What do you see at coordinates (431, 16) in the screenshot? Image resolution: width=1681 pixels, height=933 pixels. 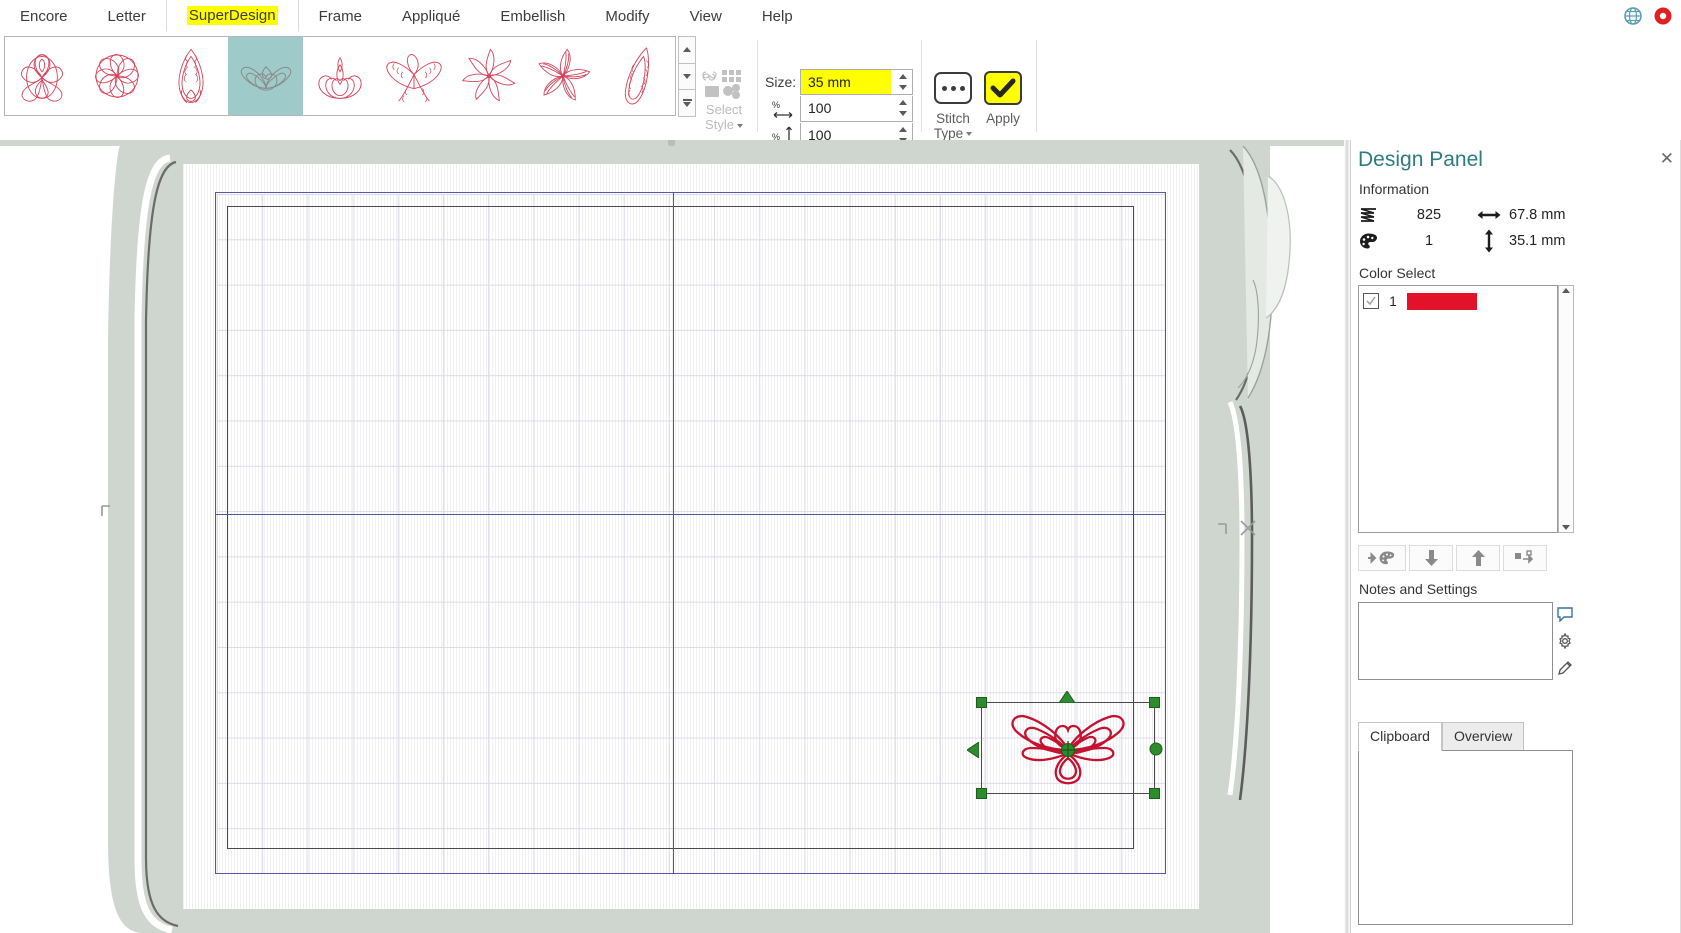 I see `menu-item-applique: Appliqué` at bounding box center [431, 16].